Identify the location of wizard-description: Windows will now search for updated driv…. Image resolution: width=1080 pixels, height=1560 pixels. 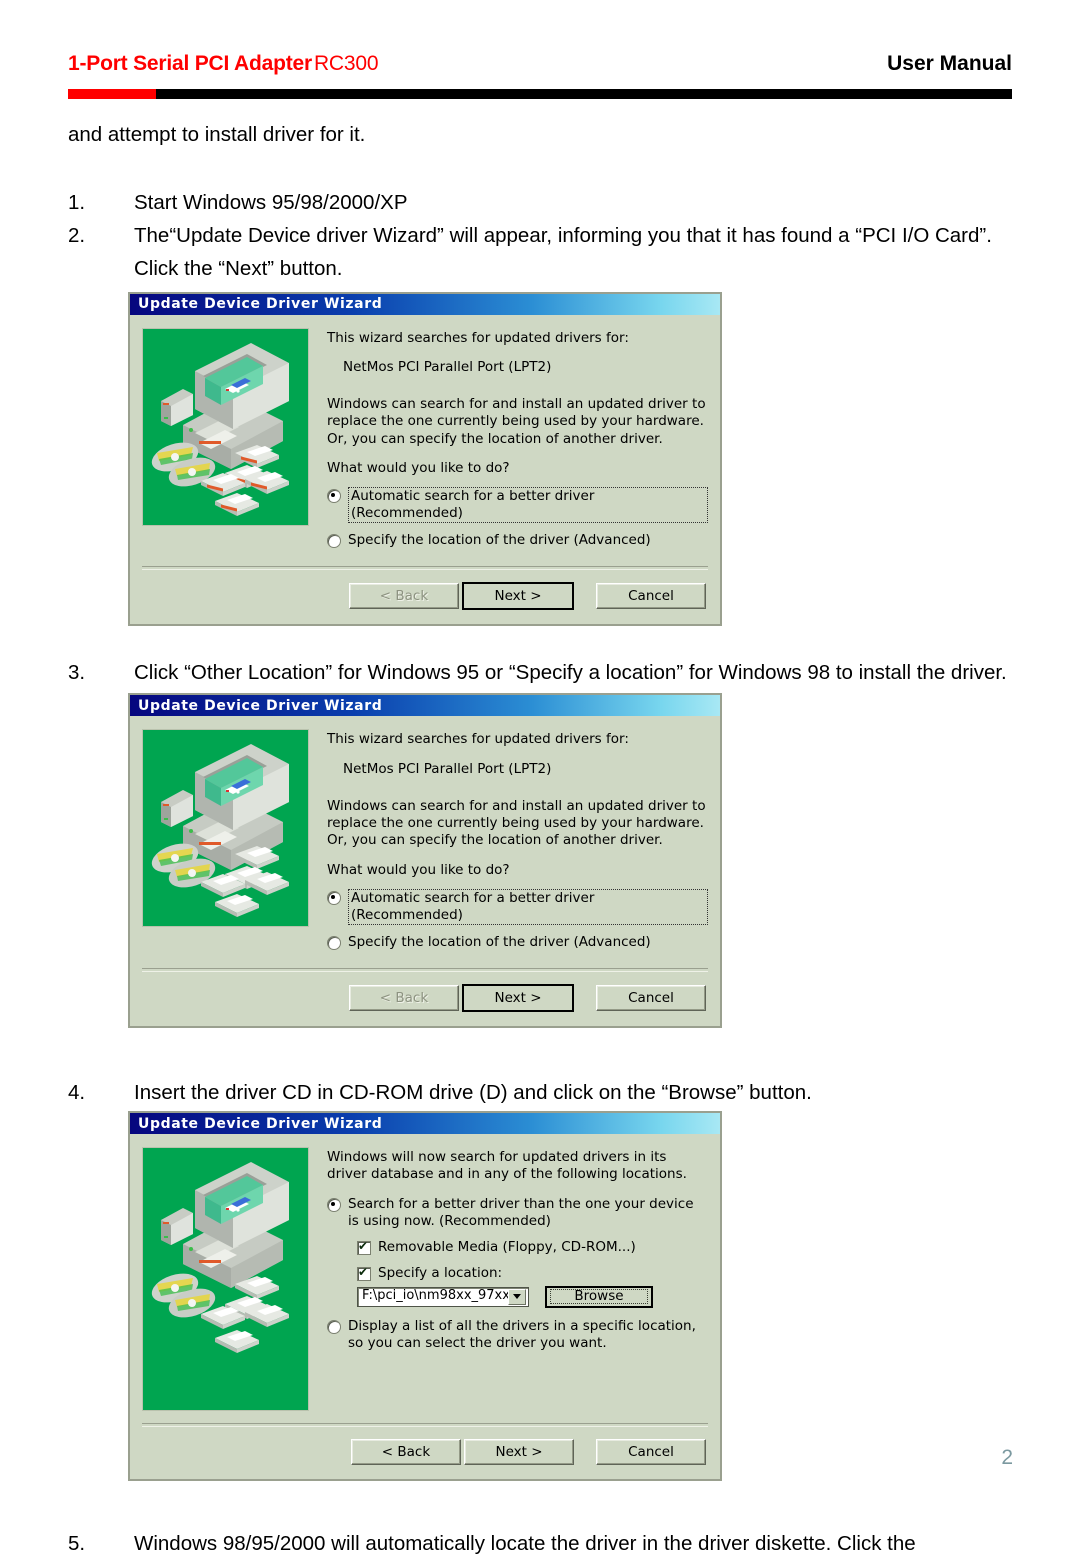
(507, 1166).